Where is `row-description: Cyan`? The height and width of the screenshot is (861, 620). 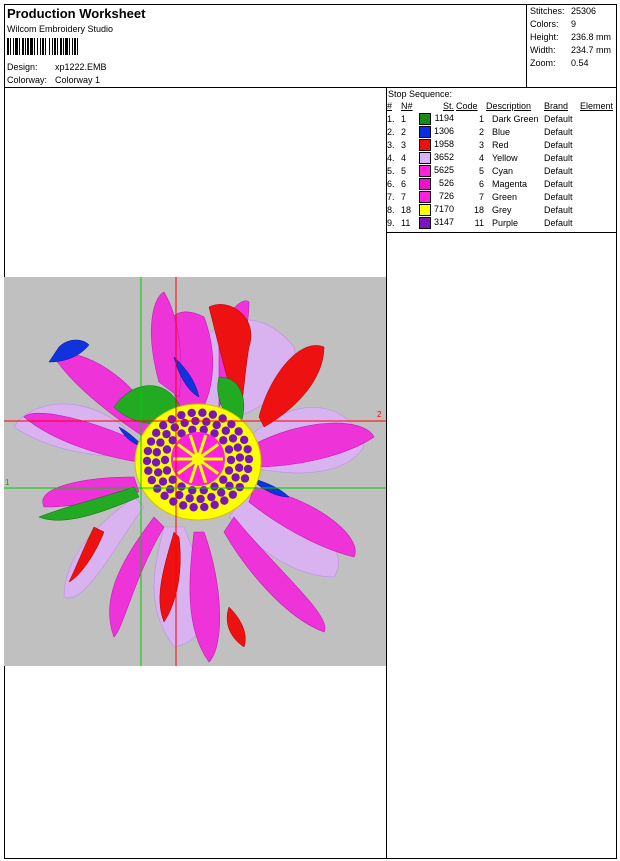
row-description: Cyan is located at coordinates (503, 170).